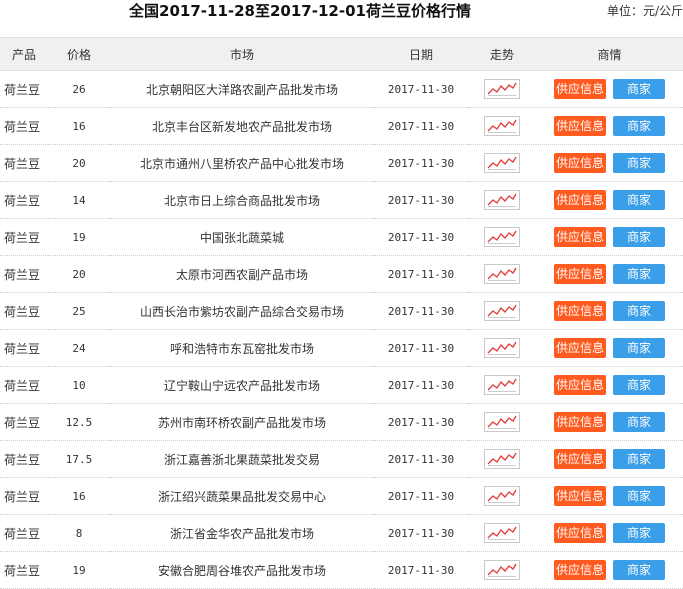 This screenshot has width=683, height=589. What do you see at coordinates (609, 54) in the screenshot?
I see `column-header-business: 商情` at bounding box center [609, 54].